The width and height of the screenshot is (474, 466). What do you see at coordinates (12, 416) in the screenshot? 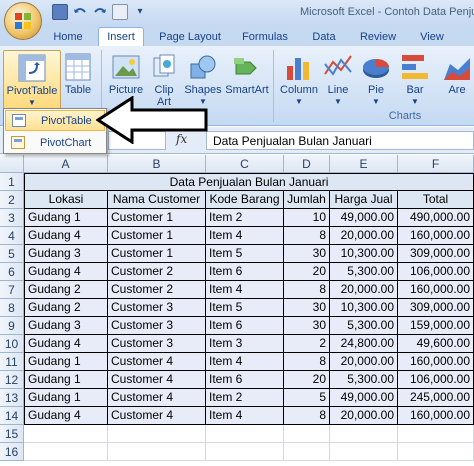
I see `row-header-14: 14` at bounding box center [12, 416].